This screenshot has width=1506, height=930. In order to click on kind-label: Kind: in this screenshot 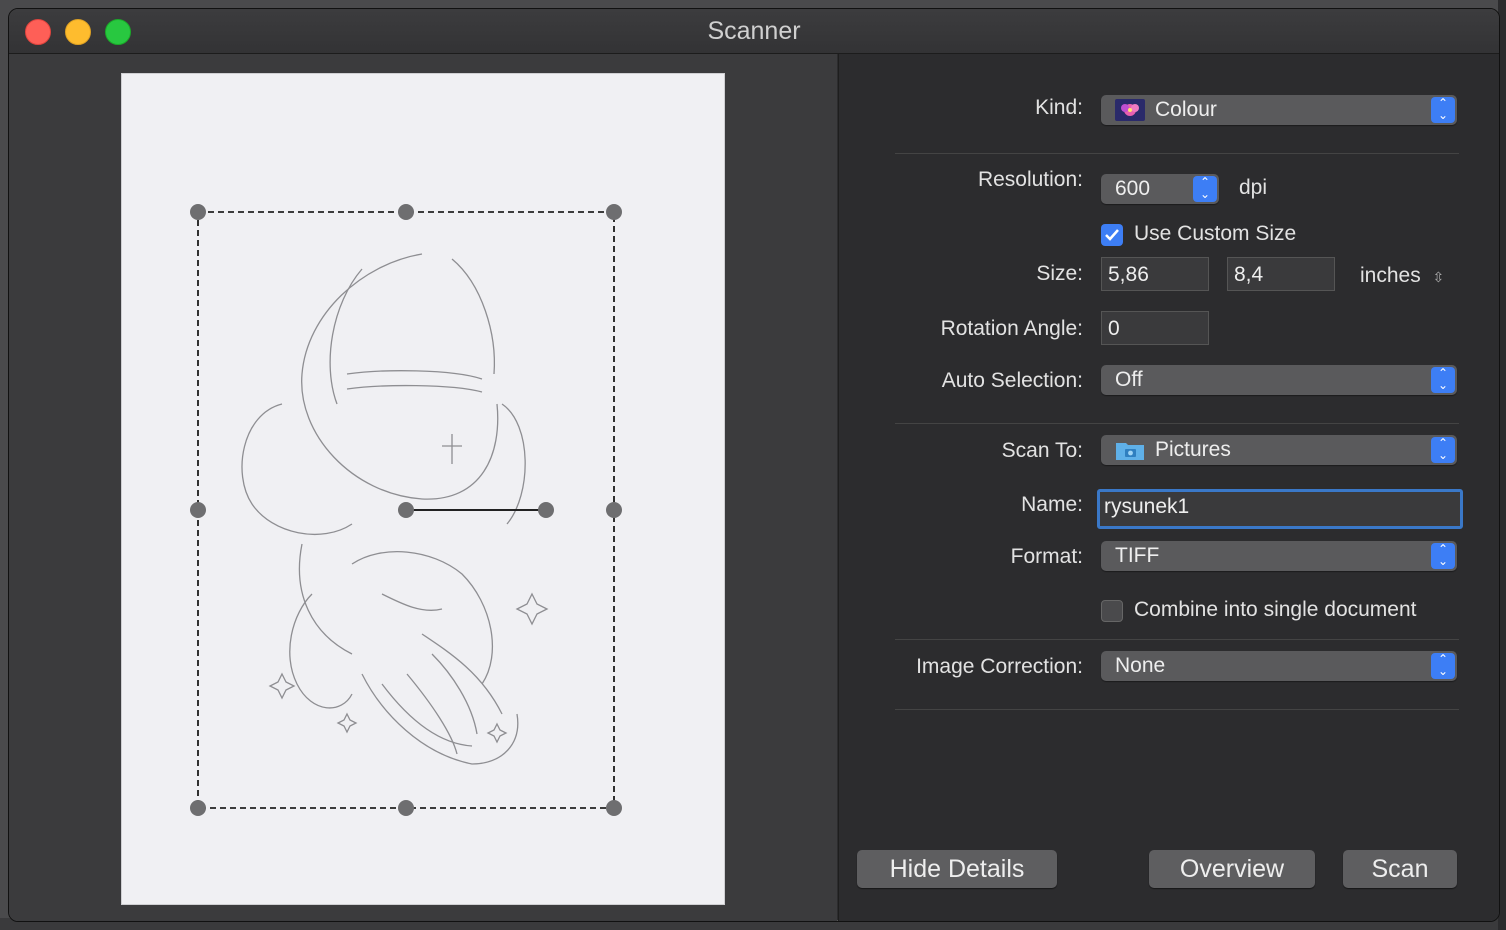, I will do `click(1059, 107)`.